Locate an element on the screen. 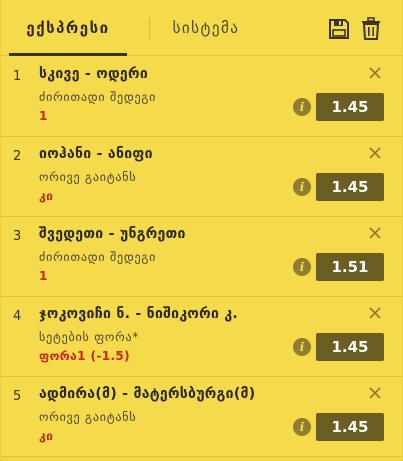 This screenshot has height=461, width=403. bet-number: 2 is located at coordinates (17, 156).